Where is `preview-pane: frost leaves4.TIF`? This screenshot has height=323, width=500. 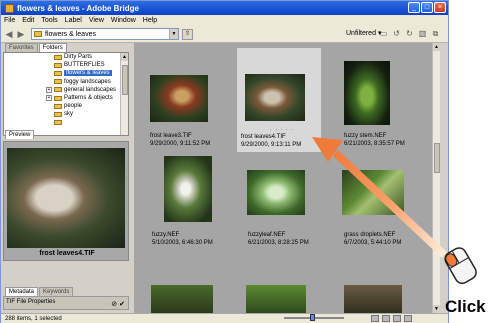 preview-pane: frost leaves4.TIF is located at coordinates (66, 201).